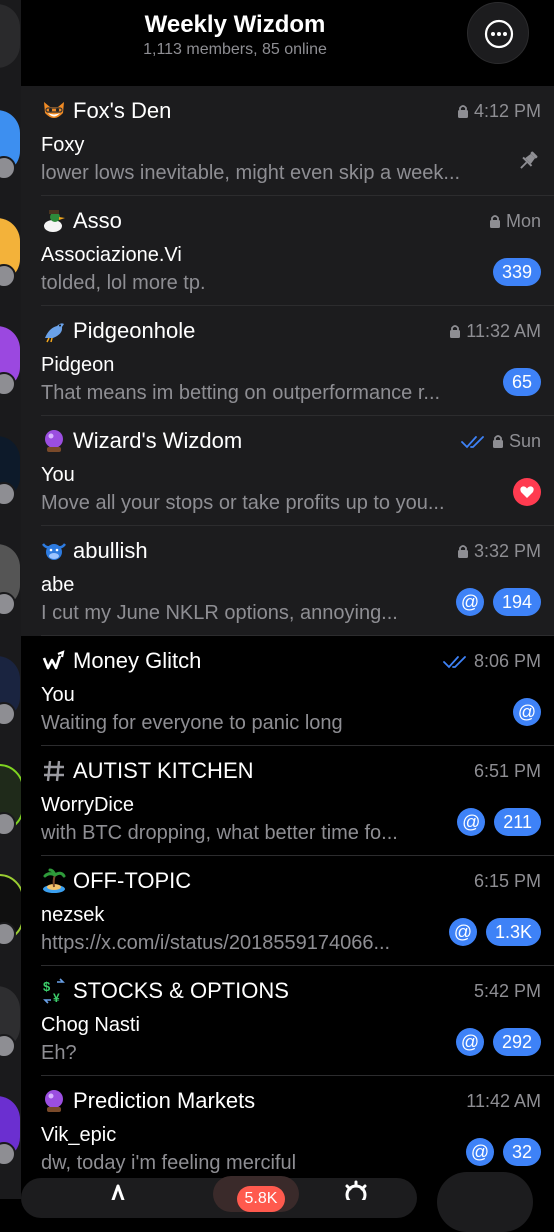 This screenshot has width=554, height=1232. Describe the element at coordinates (58, 585) in the screenshot. I see `chat-sender: abe` at that location.